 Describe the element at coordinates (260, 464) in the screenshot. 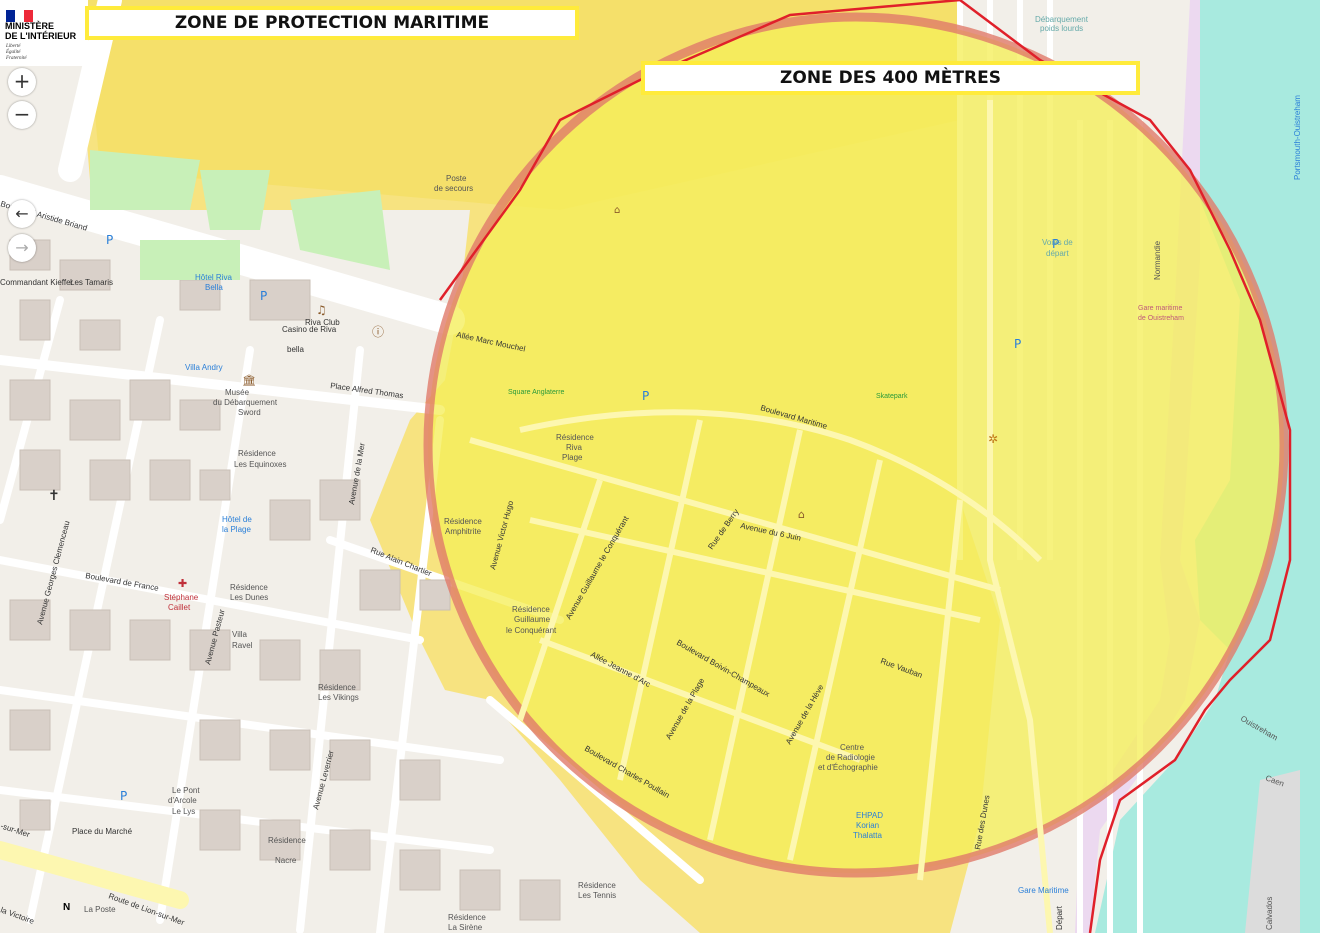

I see `label-equinoxes-2: Les Equinoxes` at that location.